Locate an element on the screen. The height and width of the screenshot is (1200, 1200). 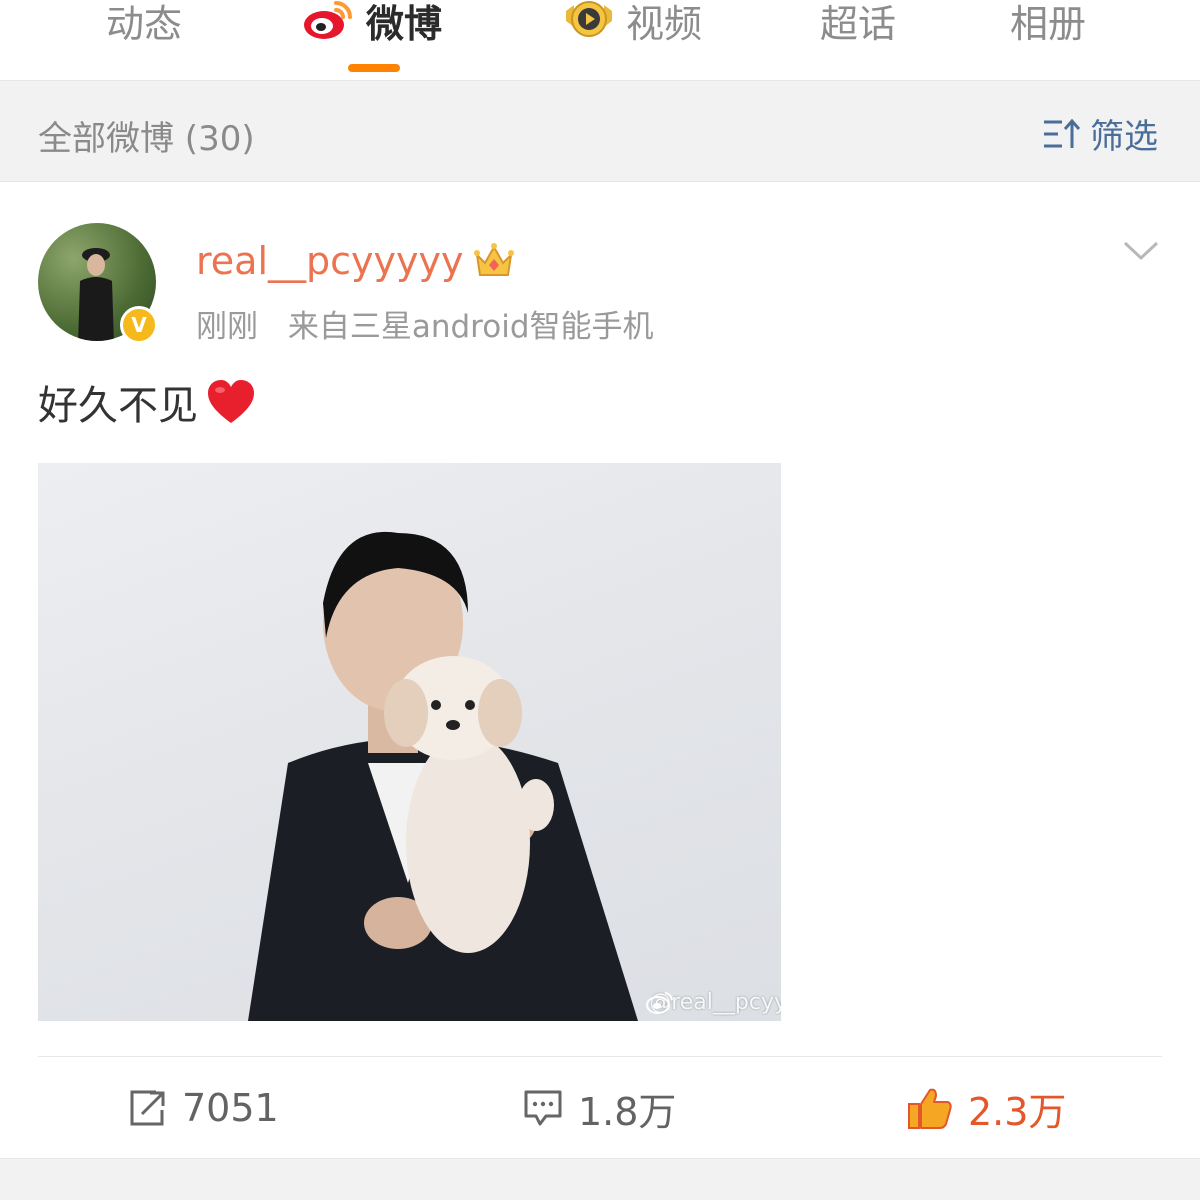
chevron-down-icon is located at coordinates (1141, 251).